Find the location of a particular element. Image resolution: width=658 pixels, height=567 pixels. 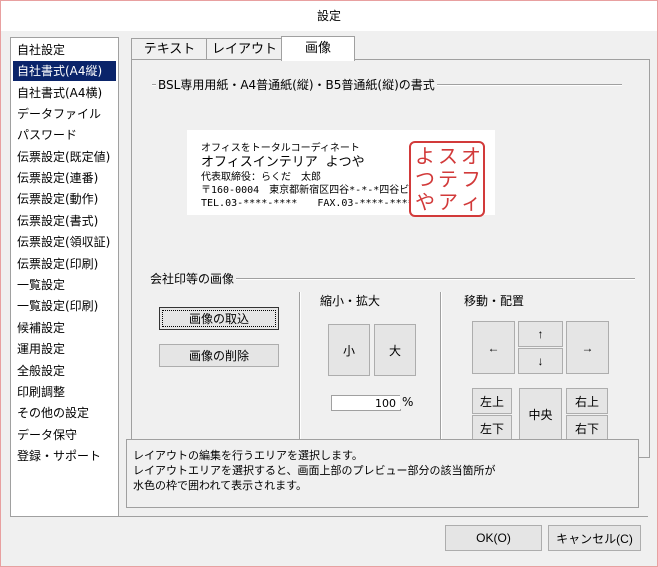

footer-separator is located at coordinates (329, 516).